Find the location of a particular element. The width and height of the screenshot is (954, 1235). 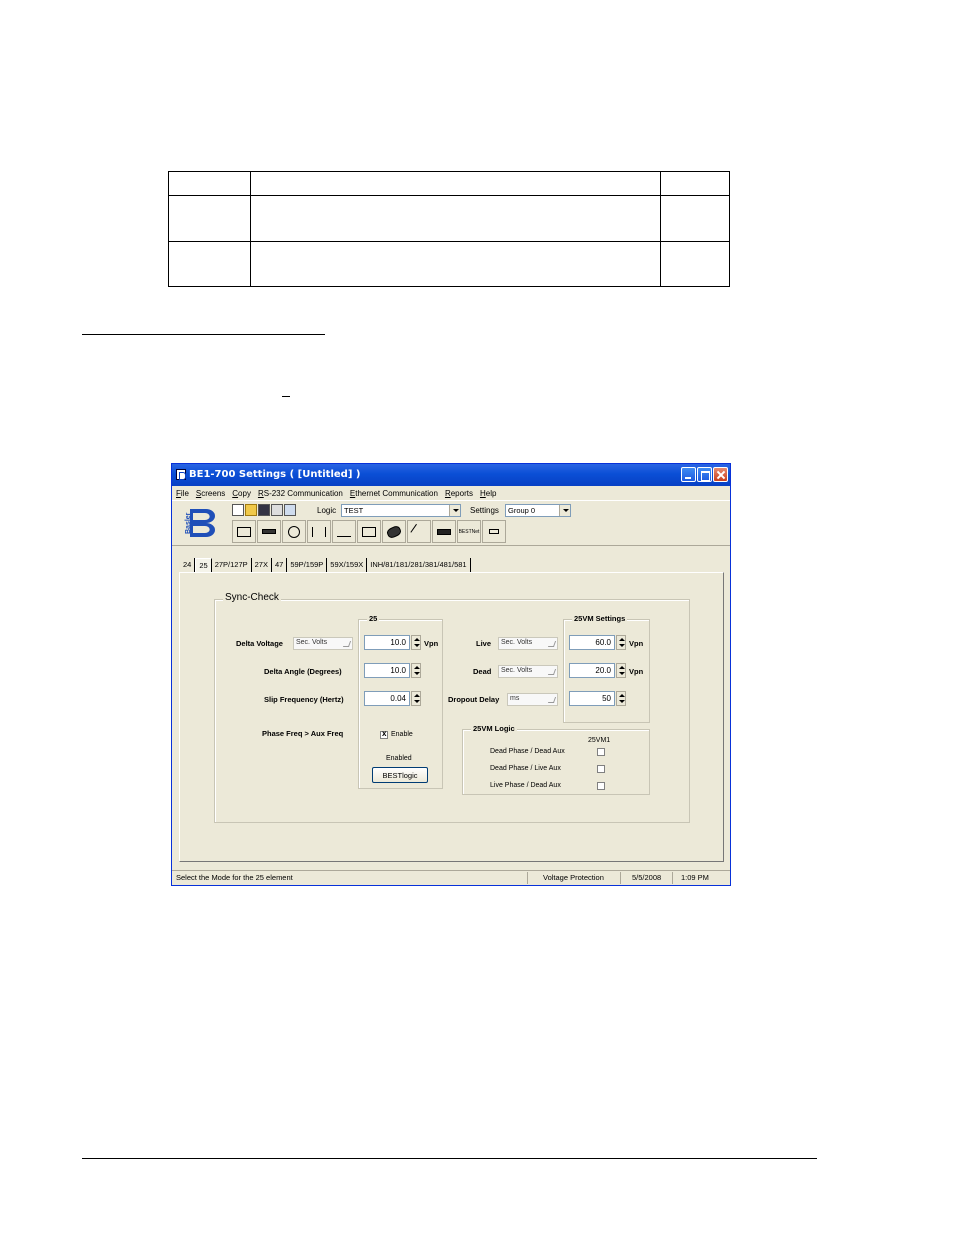

tab-47: 47 is located at coordinates (280, 565).